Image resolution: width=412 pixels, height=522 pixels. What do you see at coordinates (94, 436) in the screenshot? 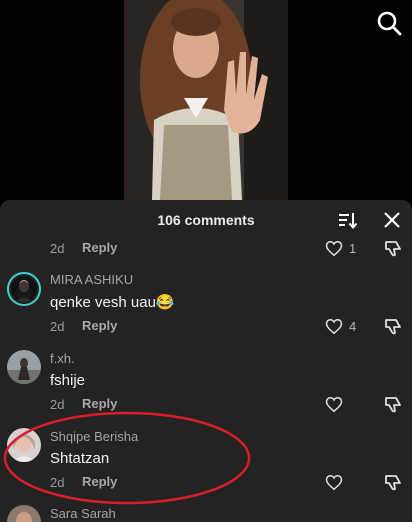
I see `comment-username: Shqipe Berisha` at bounding box center [94, 436].